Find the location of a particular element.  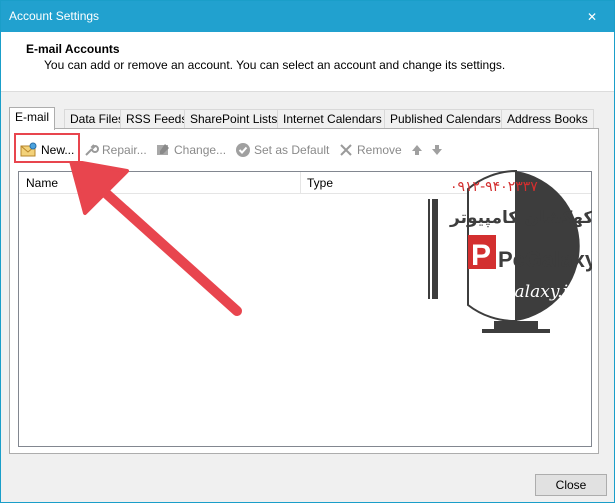

arrow-down-icon is located at coordinates (437, 150).